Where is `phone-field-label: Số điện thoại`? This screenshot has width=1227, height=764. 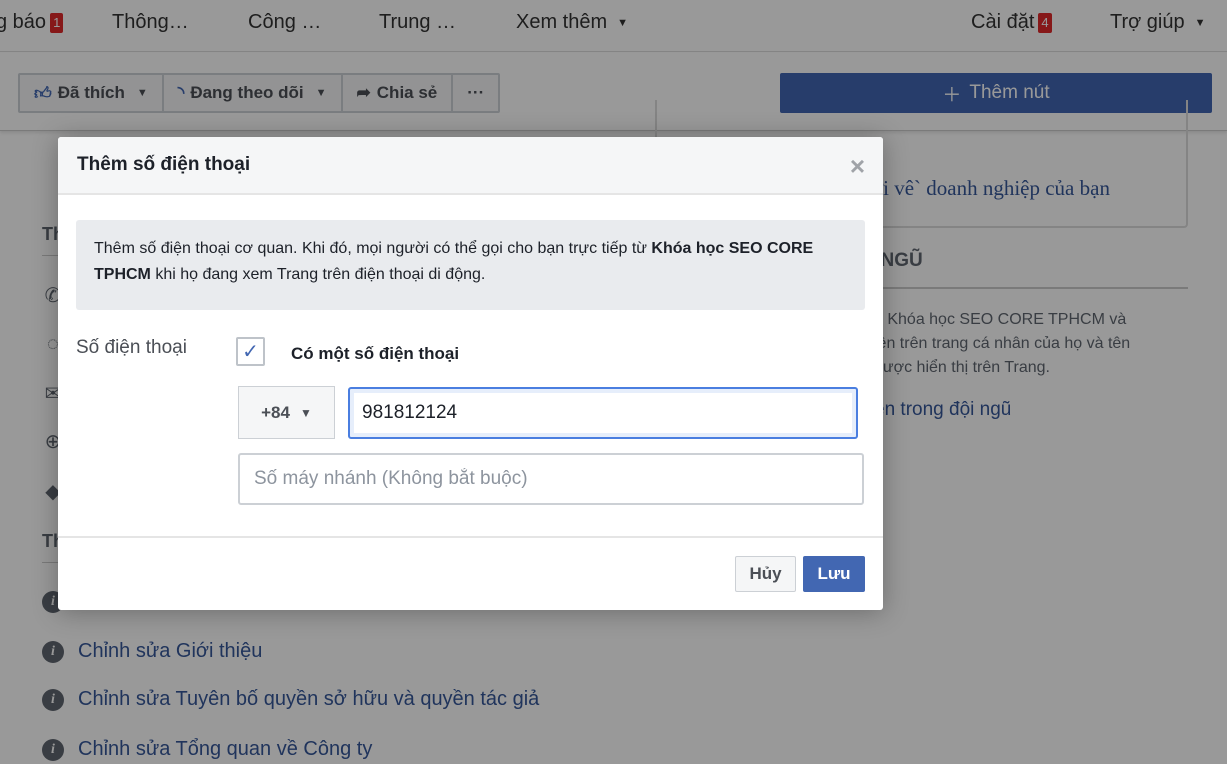 phone-field-label: Số điện thoại is located at coordinates (131, 347).